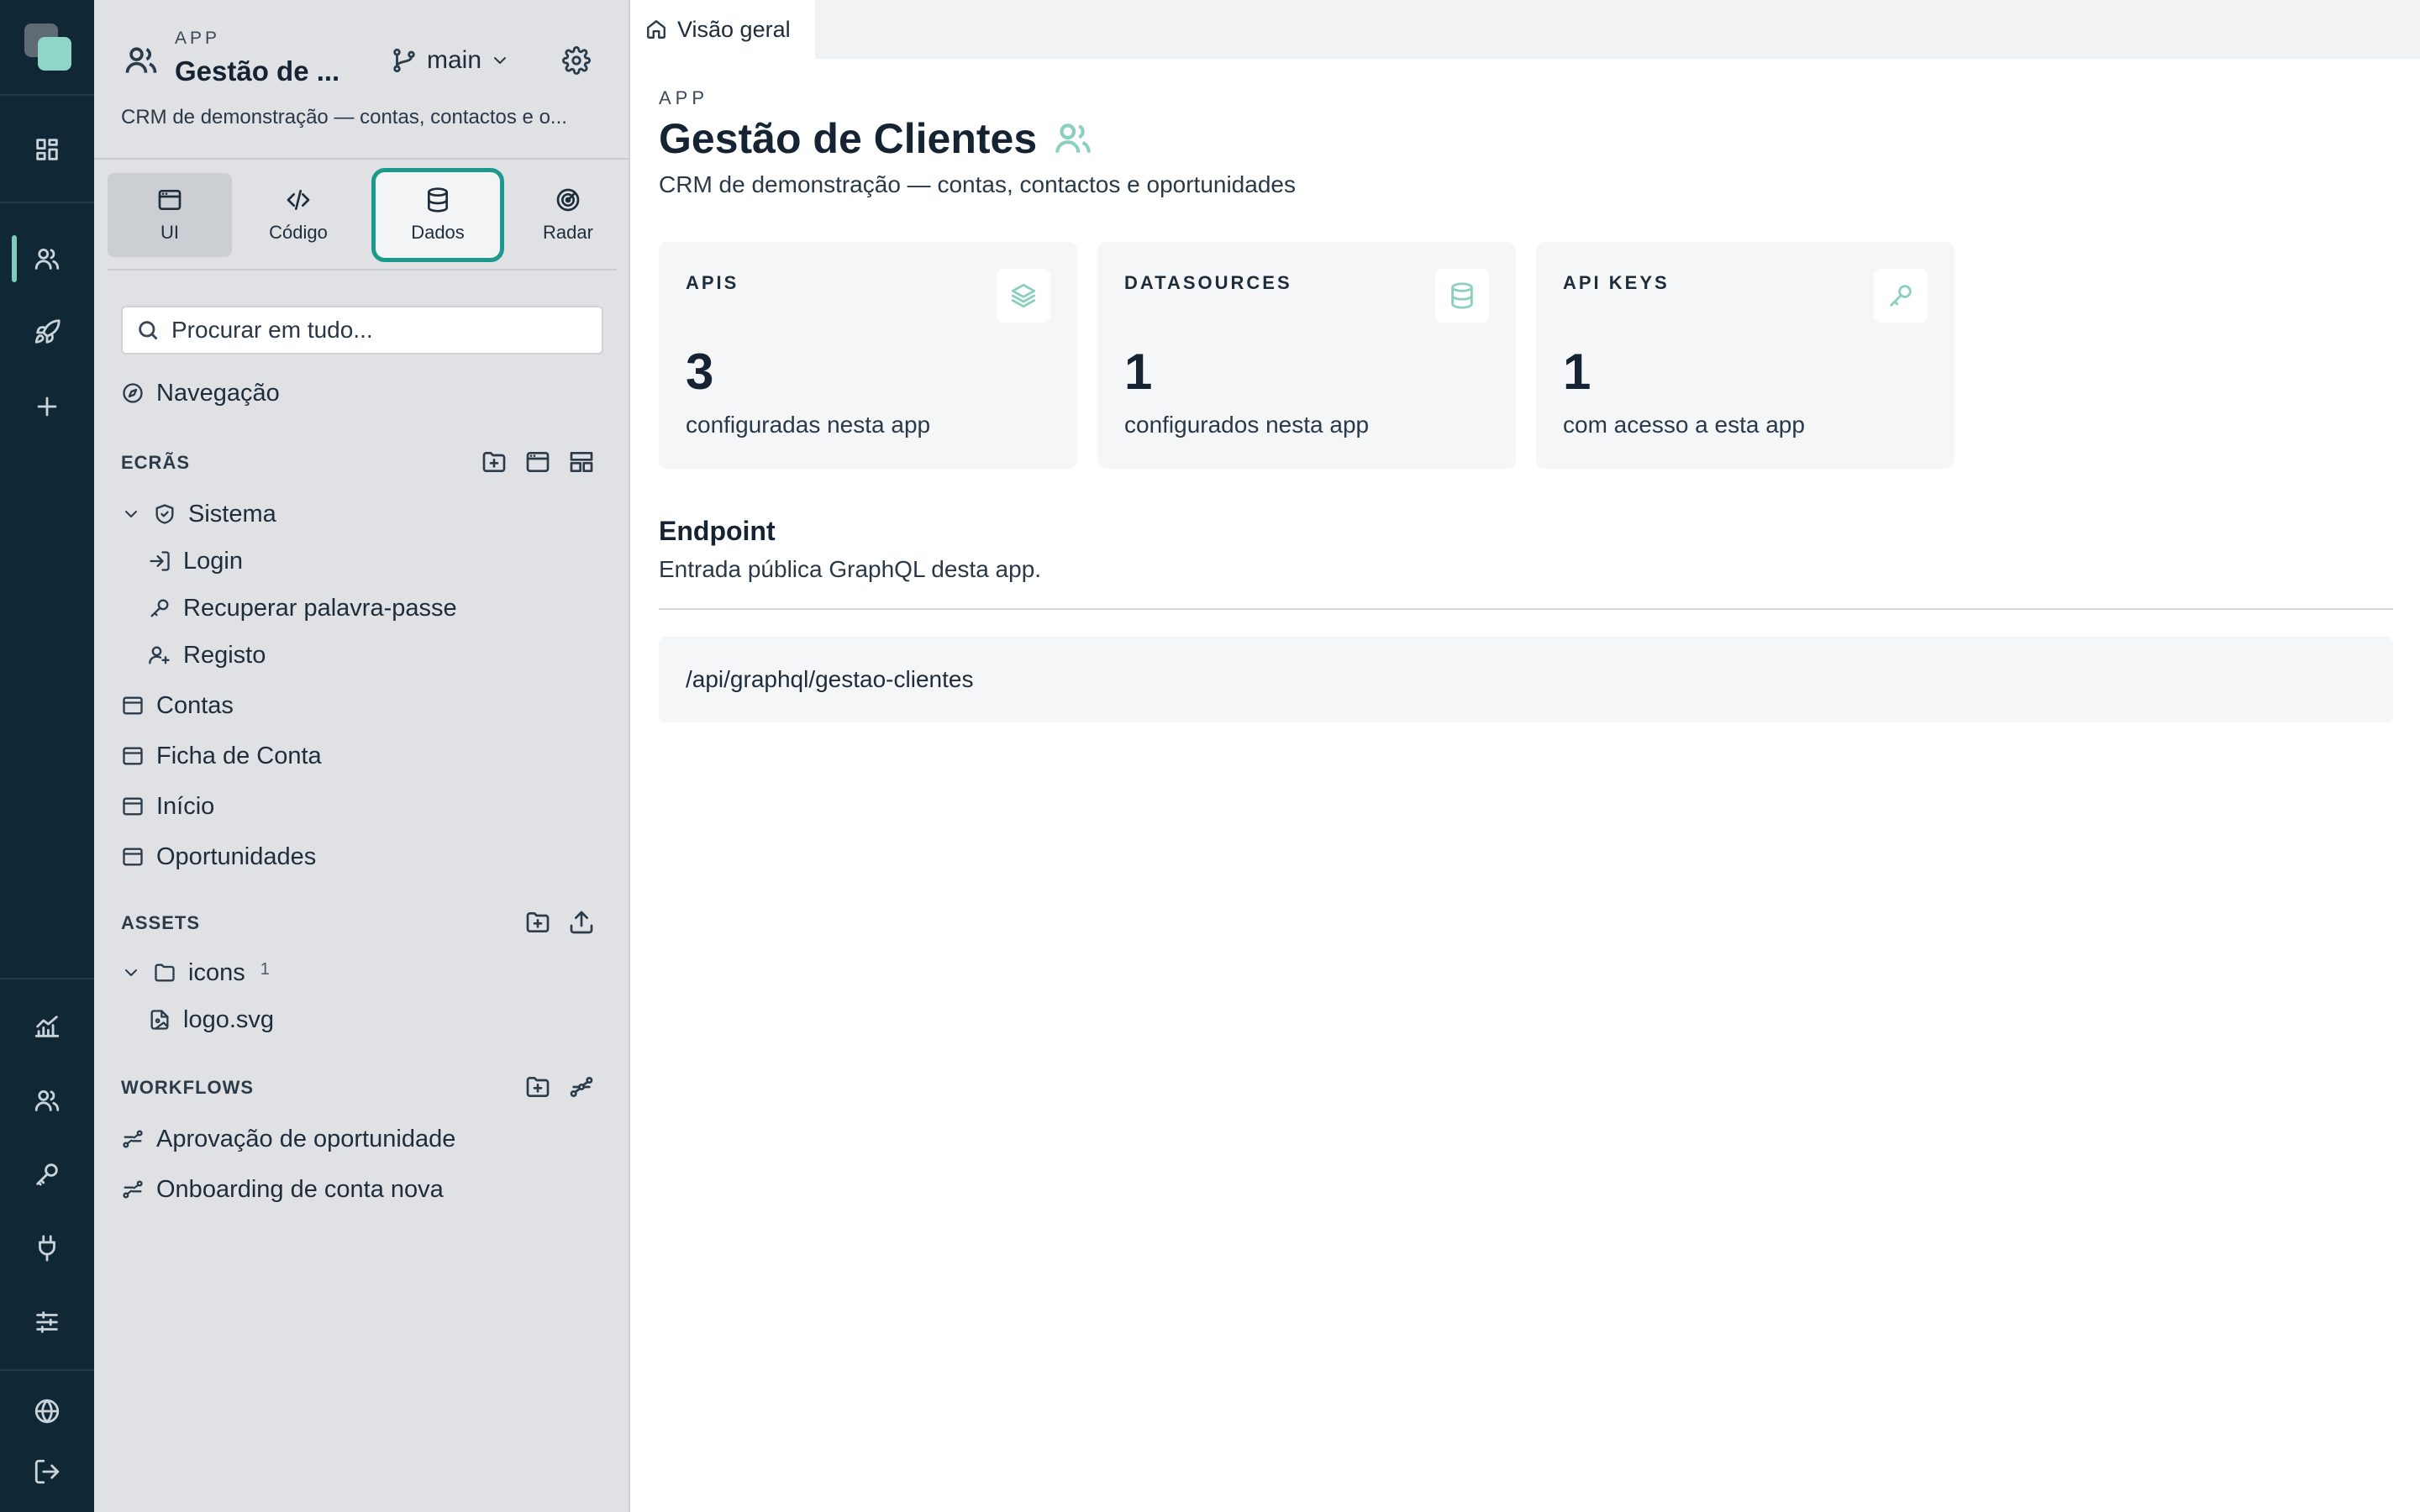  I want to click on tree-item-inicio: Início, so click(167, 806).